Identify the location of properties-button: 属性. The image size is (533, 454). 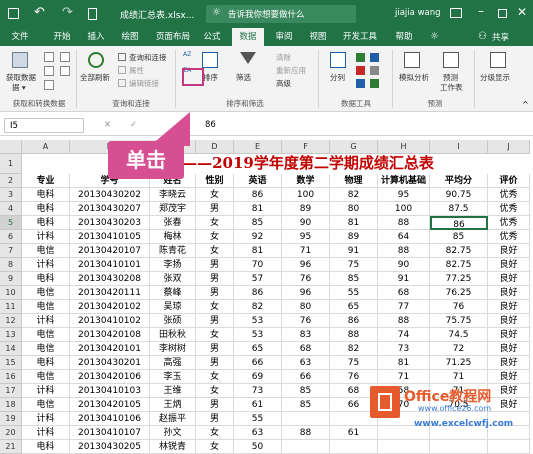
(136, 70).